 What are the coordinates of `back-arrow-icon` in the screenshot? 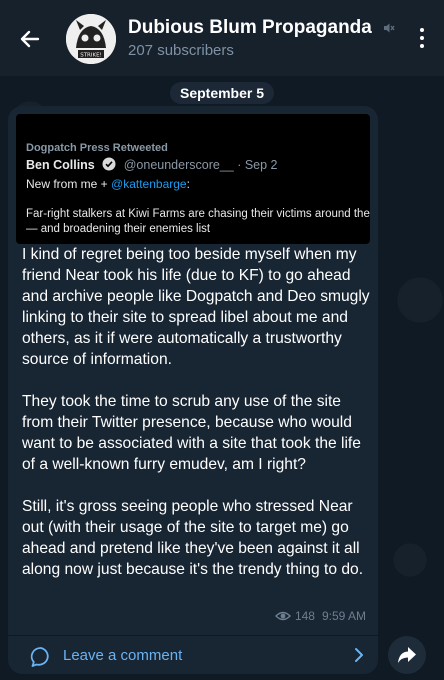 It's located at (30, 39).